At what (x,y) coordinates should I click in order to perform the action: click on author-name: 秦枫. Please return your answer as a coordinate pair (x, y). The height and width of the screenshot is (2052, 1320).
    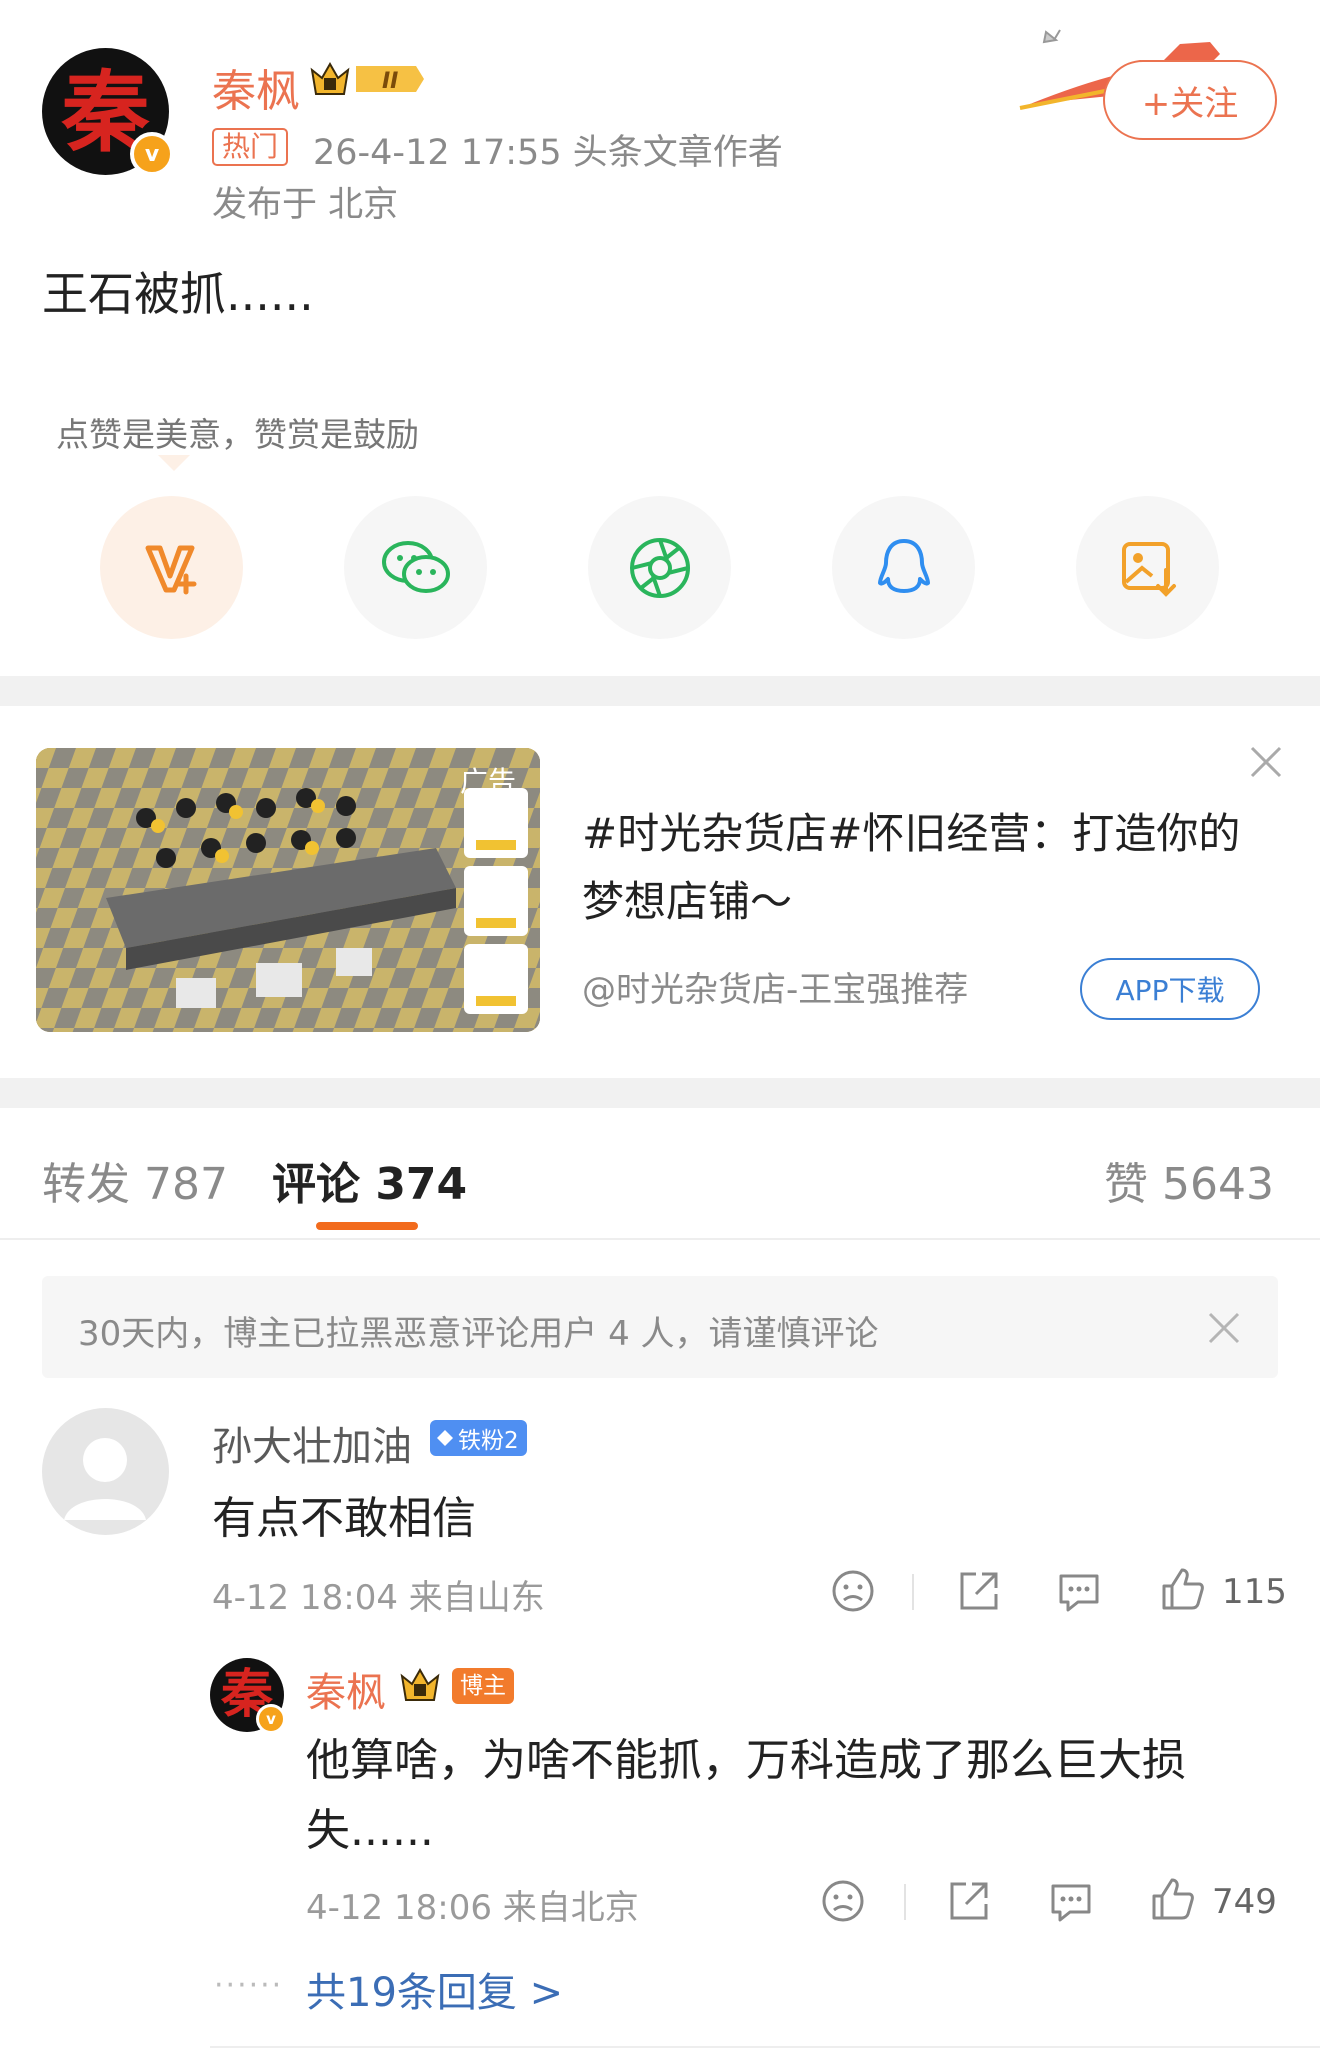
    Looking at the image, I should click on (256, 87).